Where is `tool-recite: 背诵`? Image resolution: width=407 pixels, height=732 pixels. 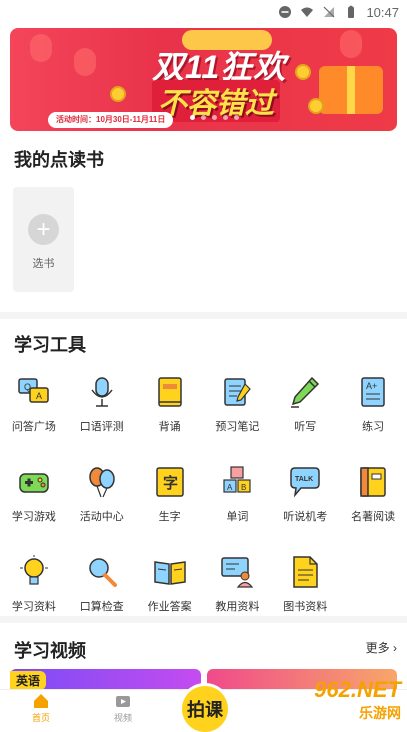 tool-recite: 背诵 is located at coordinates (170, 403).